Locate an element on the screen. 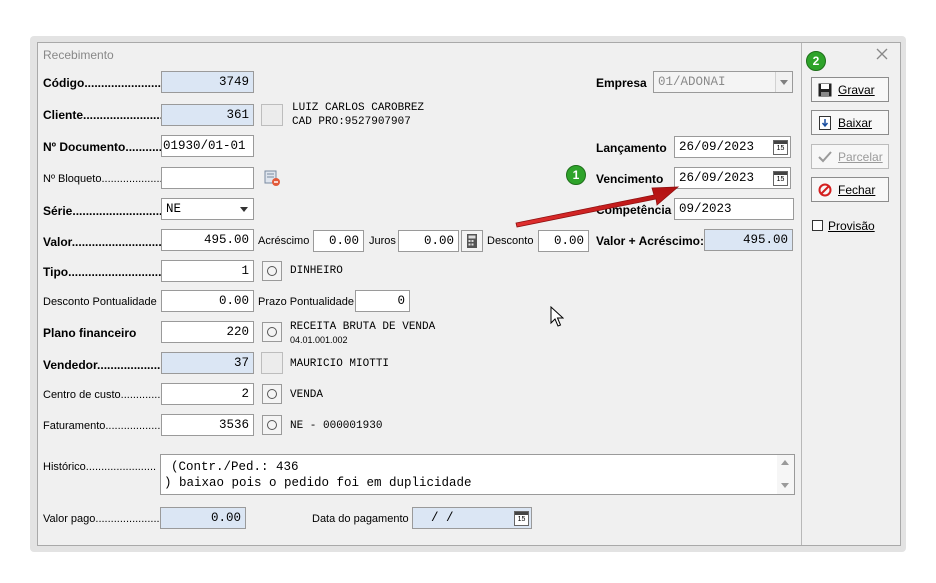 This screenshot has height=583, width=936. gravar-button: Gravar is located at coordinates (850, 89).